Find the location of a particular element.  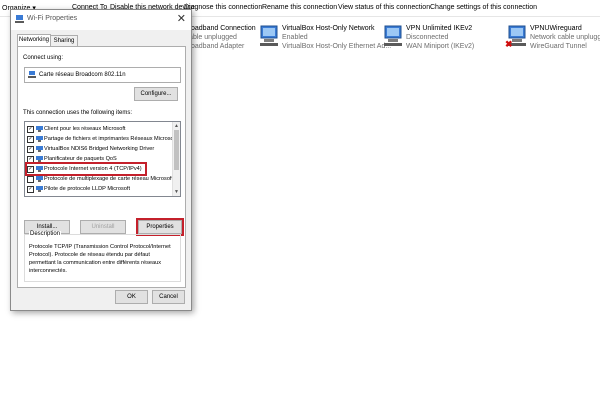

description-title: Description is located at coordinates (45, 234).